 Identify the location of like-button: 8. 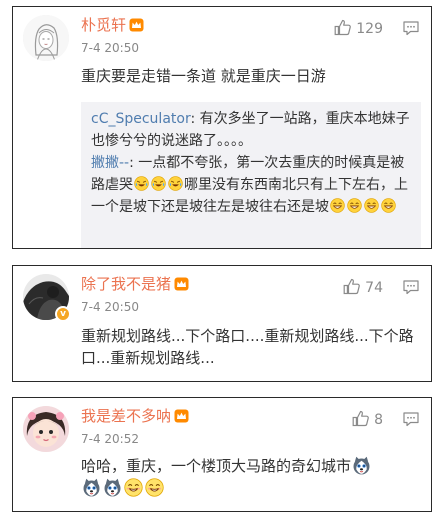
(367, 419).